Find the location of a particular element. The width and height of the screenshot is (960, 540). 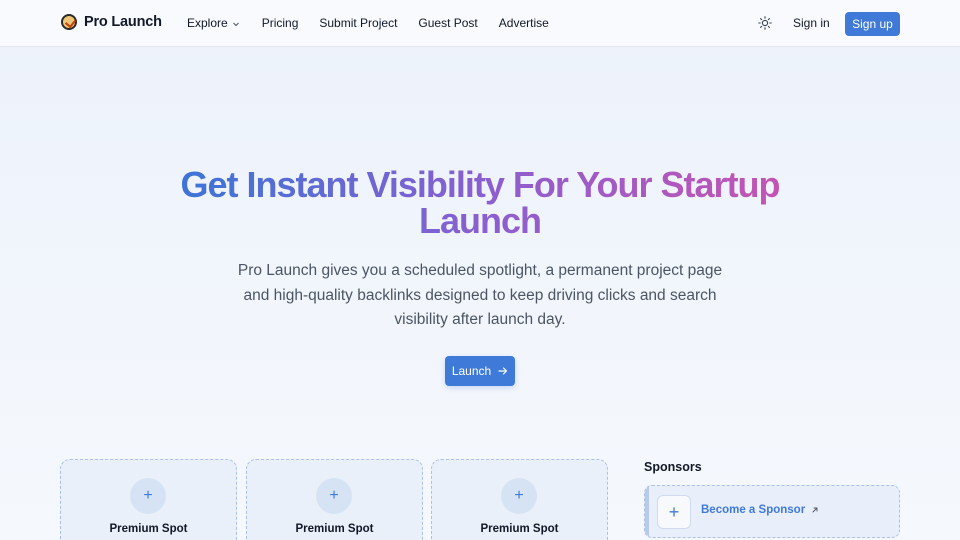

nav-explore: Explore is located at coordinates (213, 23).